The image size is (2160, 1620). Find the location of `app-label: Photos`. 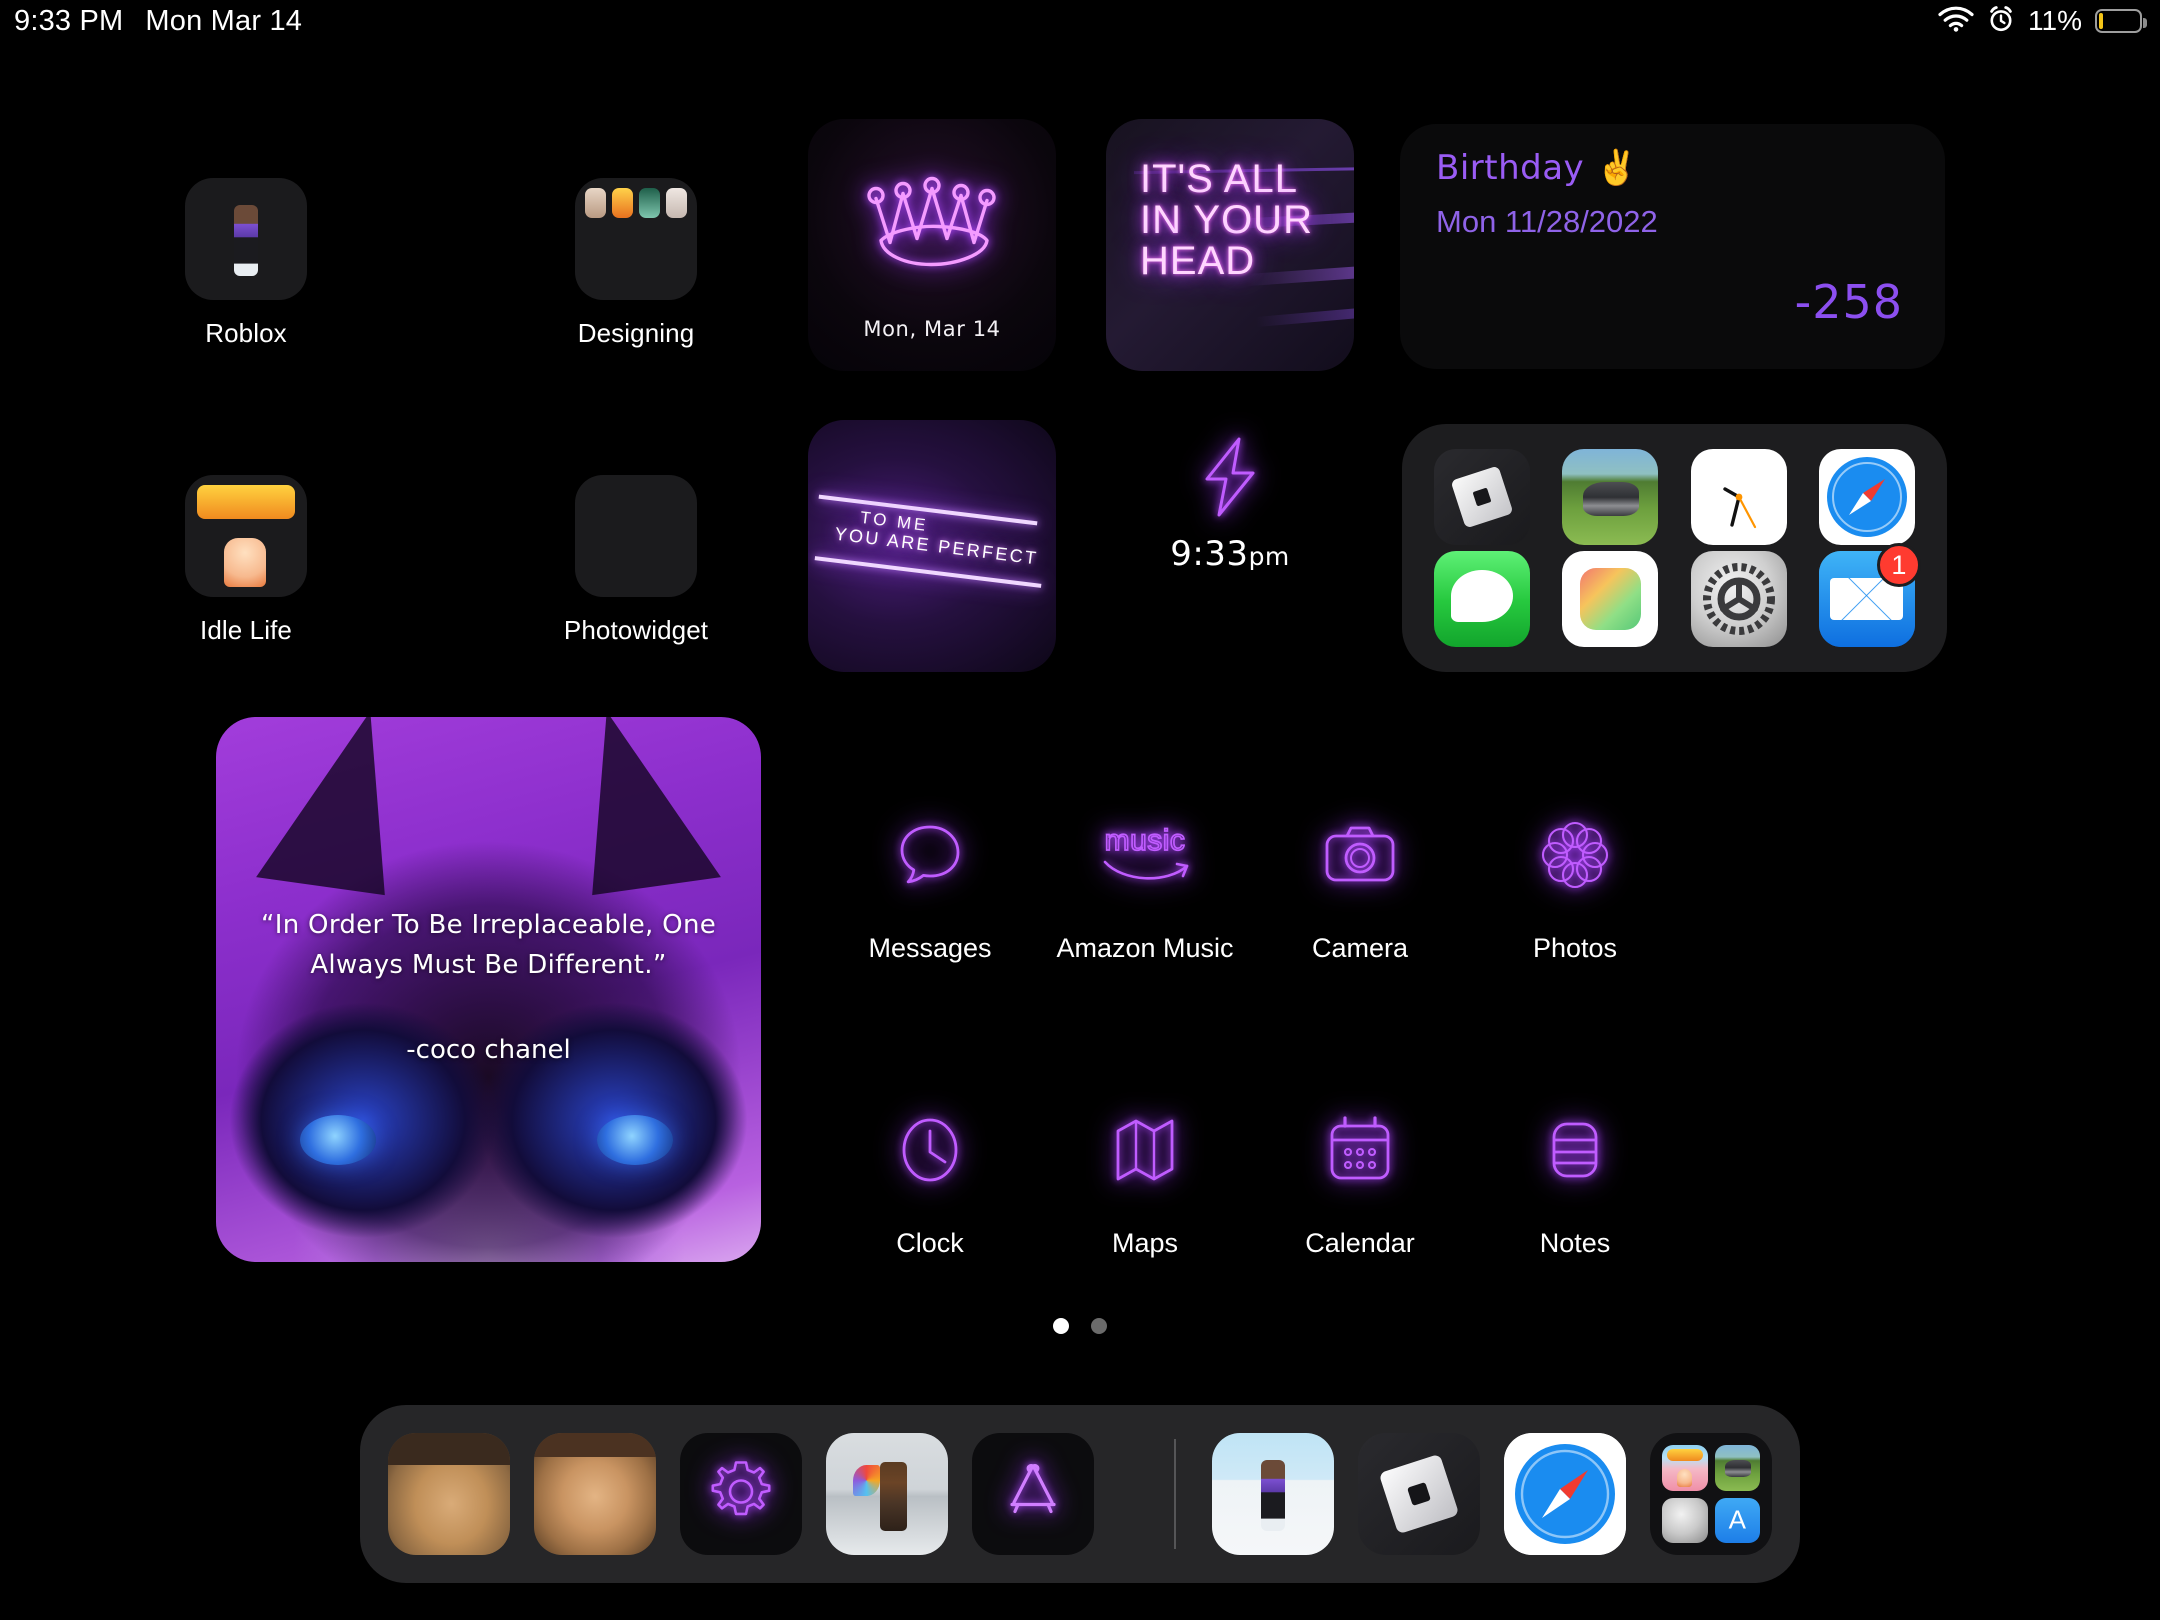

app-label: Photos is located at coordinates (1575, 948).